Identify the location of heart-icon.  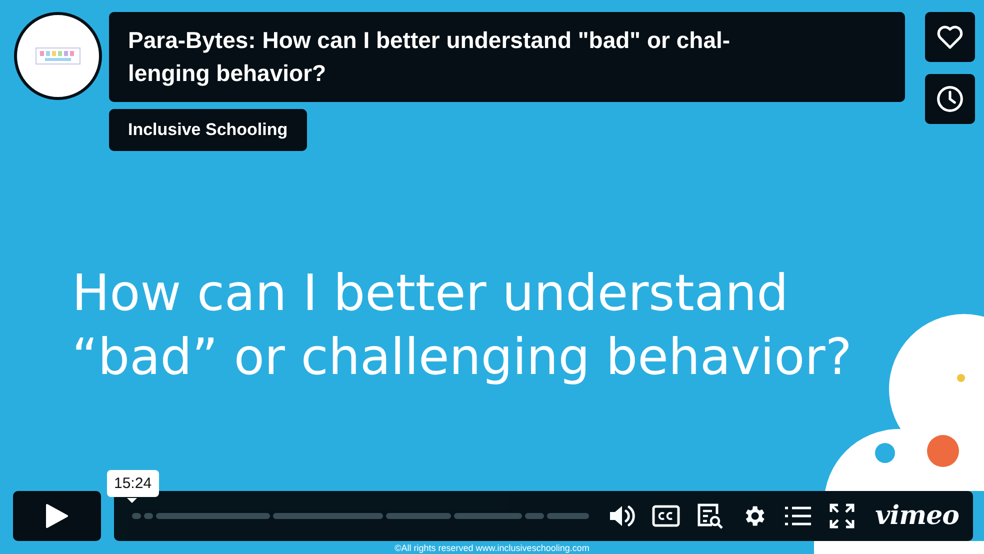
(950, 37).